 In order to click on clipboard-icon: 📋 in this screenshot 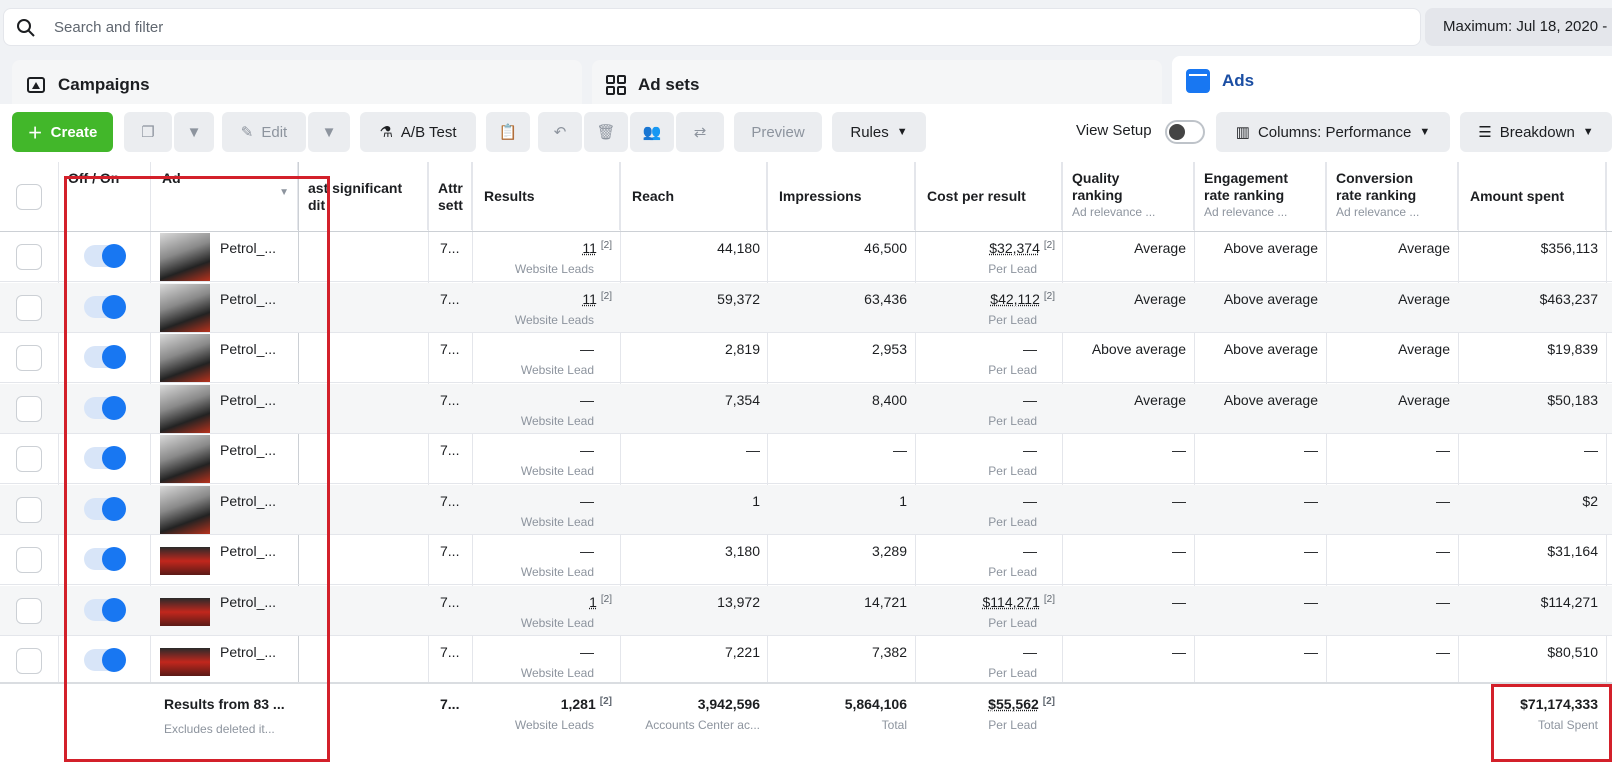, I will do `click(508, 132)`.